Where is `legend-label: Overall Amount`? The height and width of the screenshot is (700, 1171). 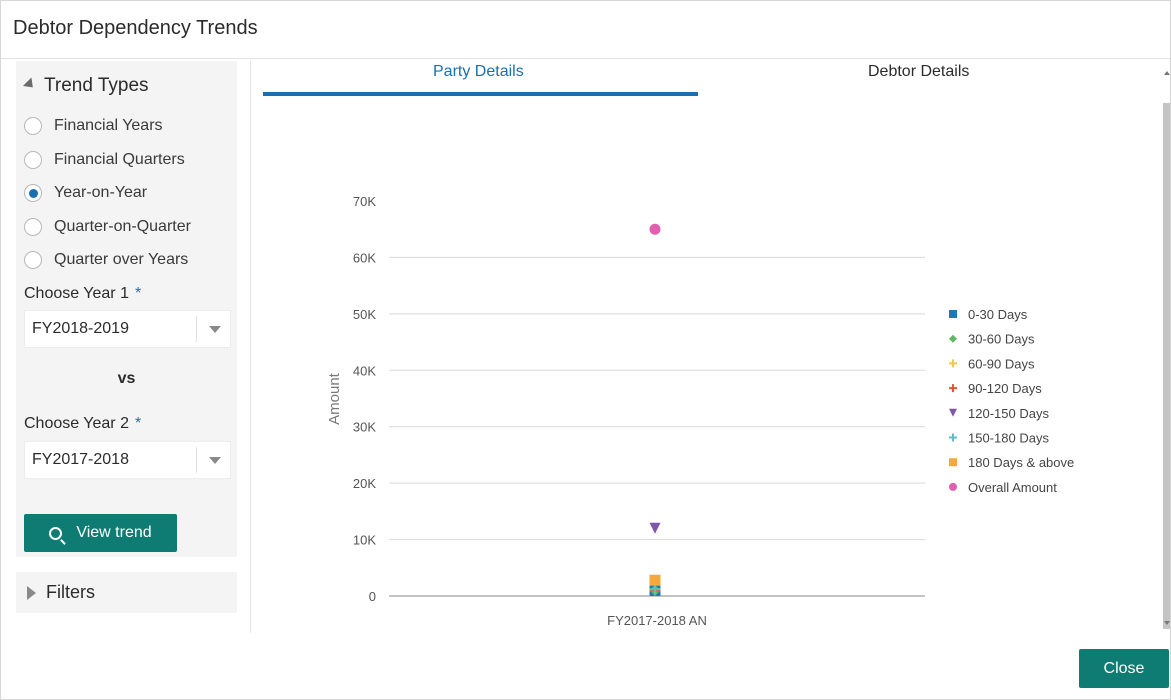
legend-label: Overall Amount is located at coordinates (1012, 487).